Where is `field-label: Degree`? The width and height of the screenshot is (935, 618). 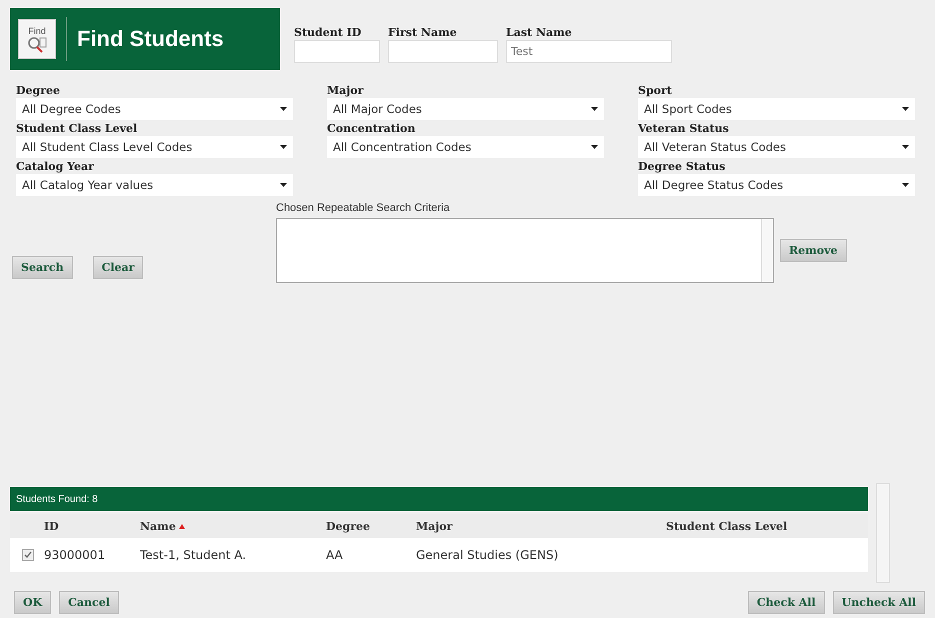 field-label: Degree is located at coordinates (39, 91).